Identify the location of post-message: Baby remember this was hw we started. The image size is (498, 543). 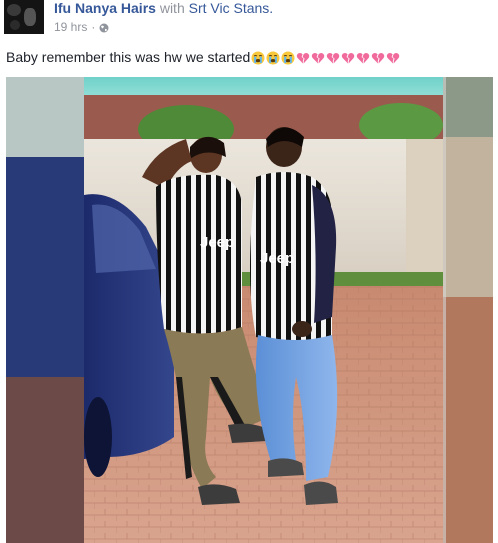
(203, 57).